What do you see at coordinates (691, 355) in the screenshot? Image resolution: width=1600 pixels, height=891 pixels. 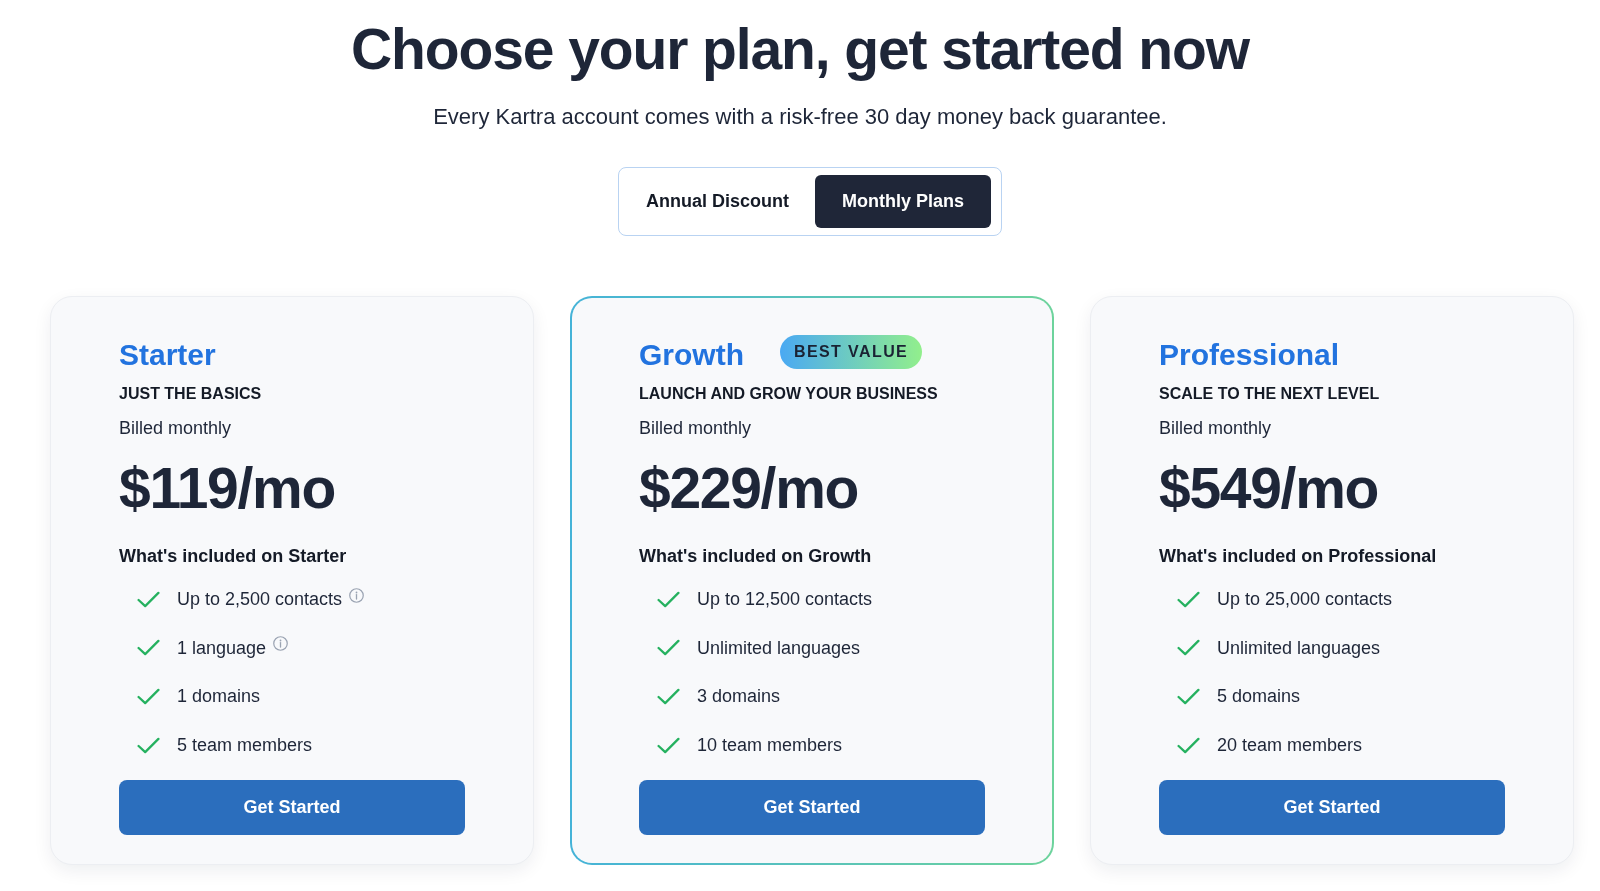 I see `plan-name: Growth` at bounding box center [691, 355].